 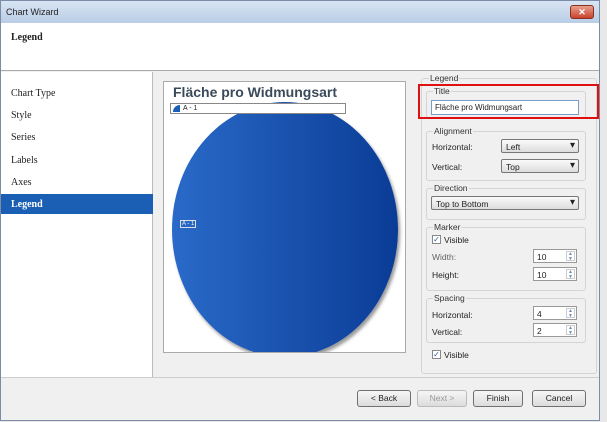 I want to click on back-button: < Back, so click(x=384, y=398).